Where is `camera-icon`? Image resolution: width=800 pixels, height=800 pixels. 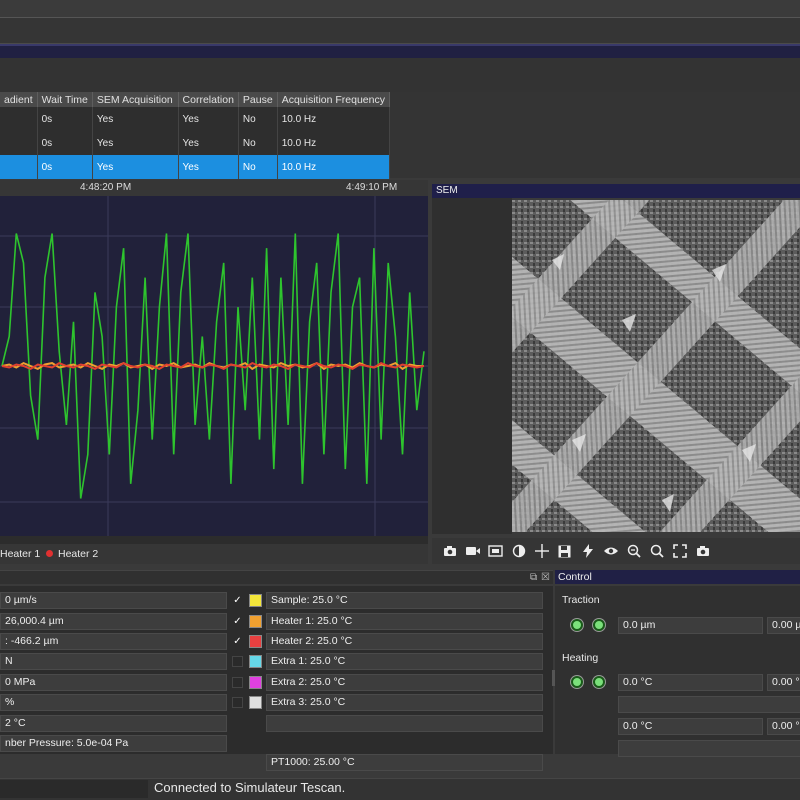 camera-icon is located at coordinates (449, 551).